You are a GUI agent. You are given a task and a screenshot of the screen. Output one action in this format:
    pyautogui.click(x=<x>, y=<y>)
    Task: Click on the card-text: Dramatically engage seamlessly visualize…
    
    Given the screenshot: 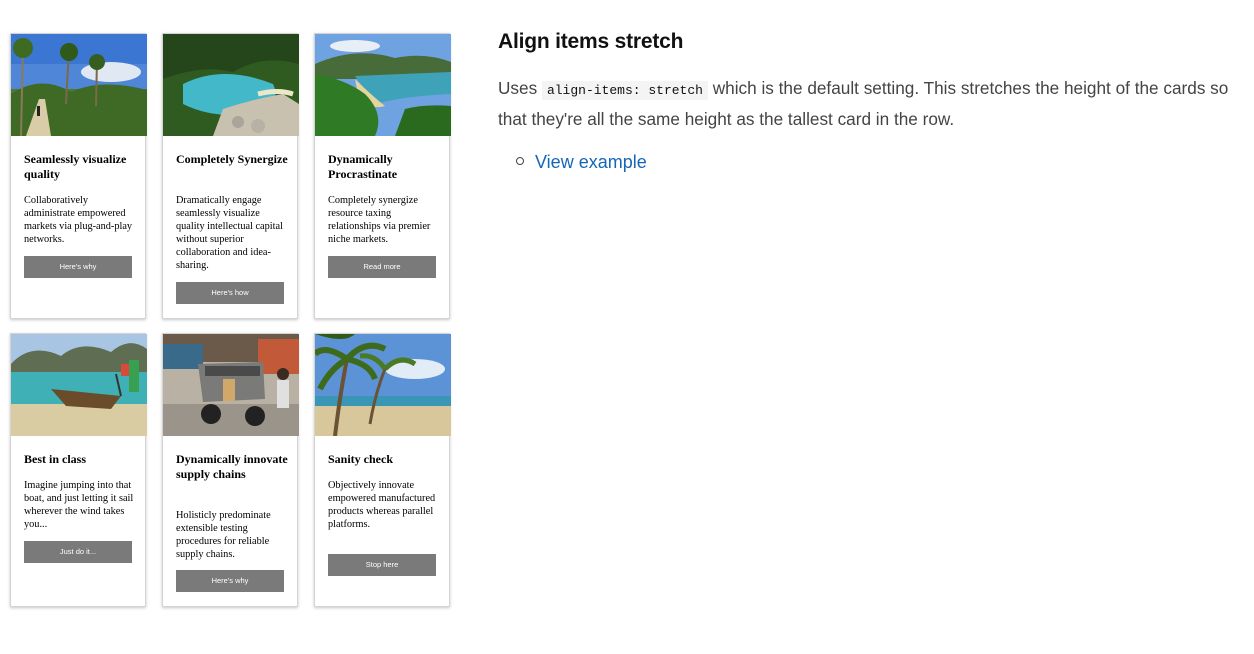 What is the action you would take?
    pyautogui.click(x=229, y=233)
    